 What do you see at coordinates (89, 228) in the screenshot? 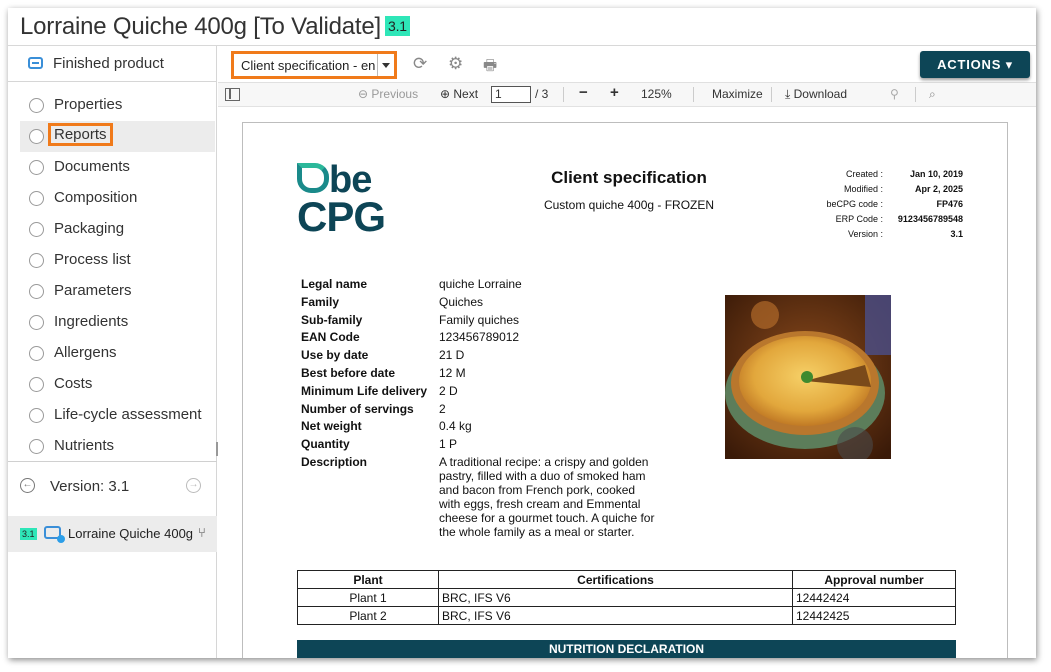
I see `sidebar-item-label: Packaging` at bounding box center [89, 228].